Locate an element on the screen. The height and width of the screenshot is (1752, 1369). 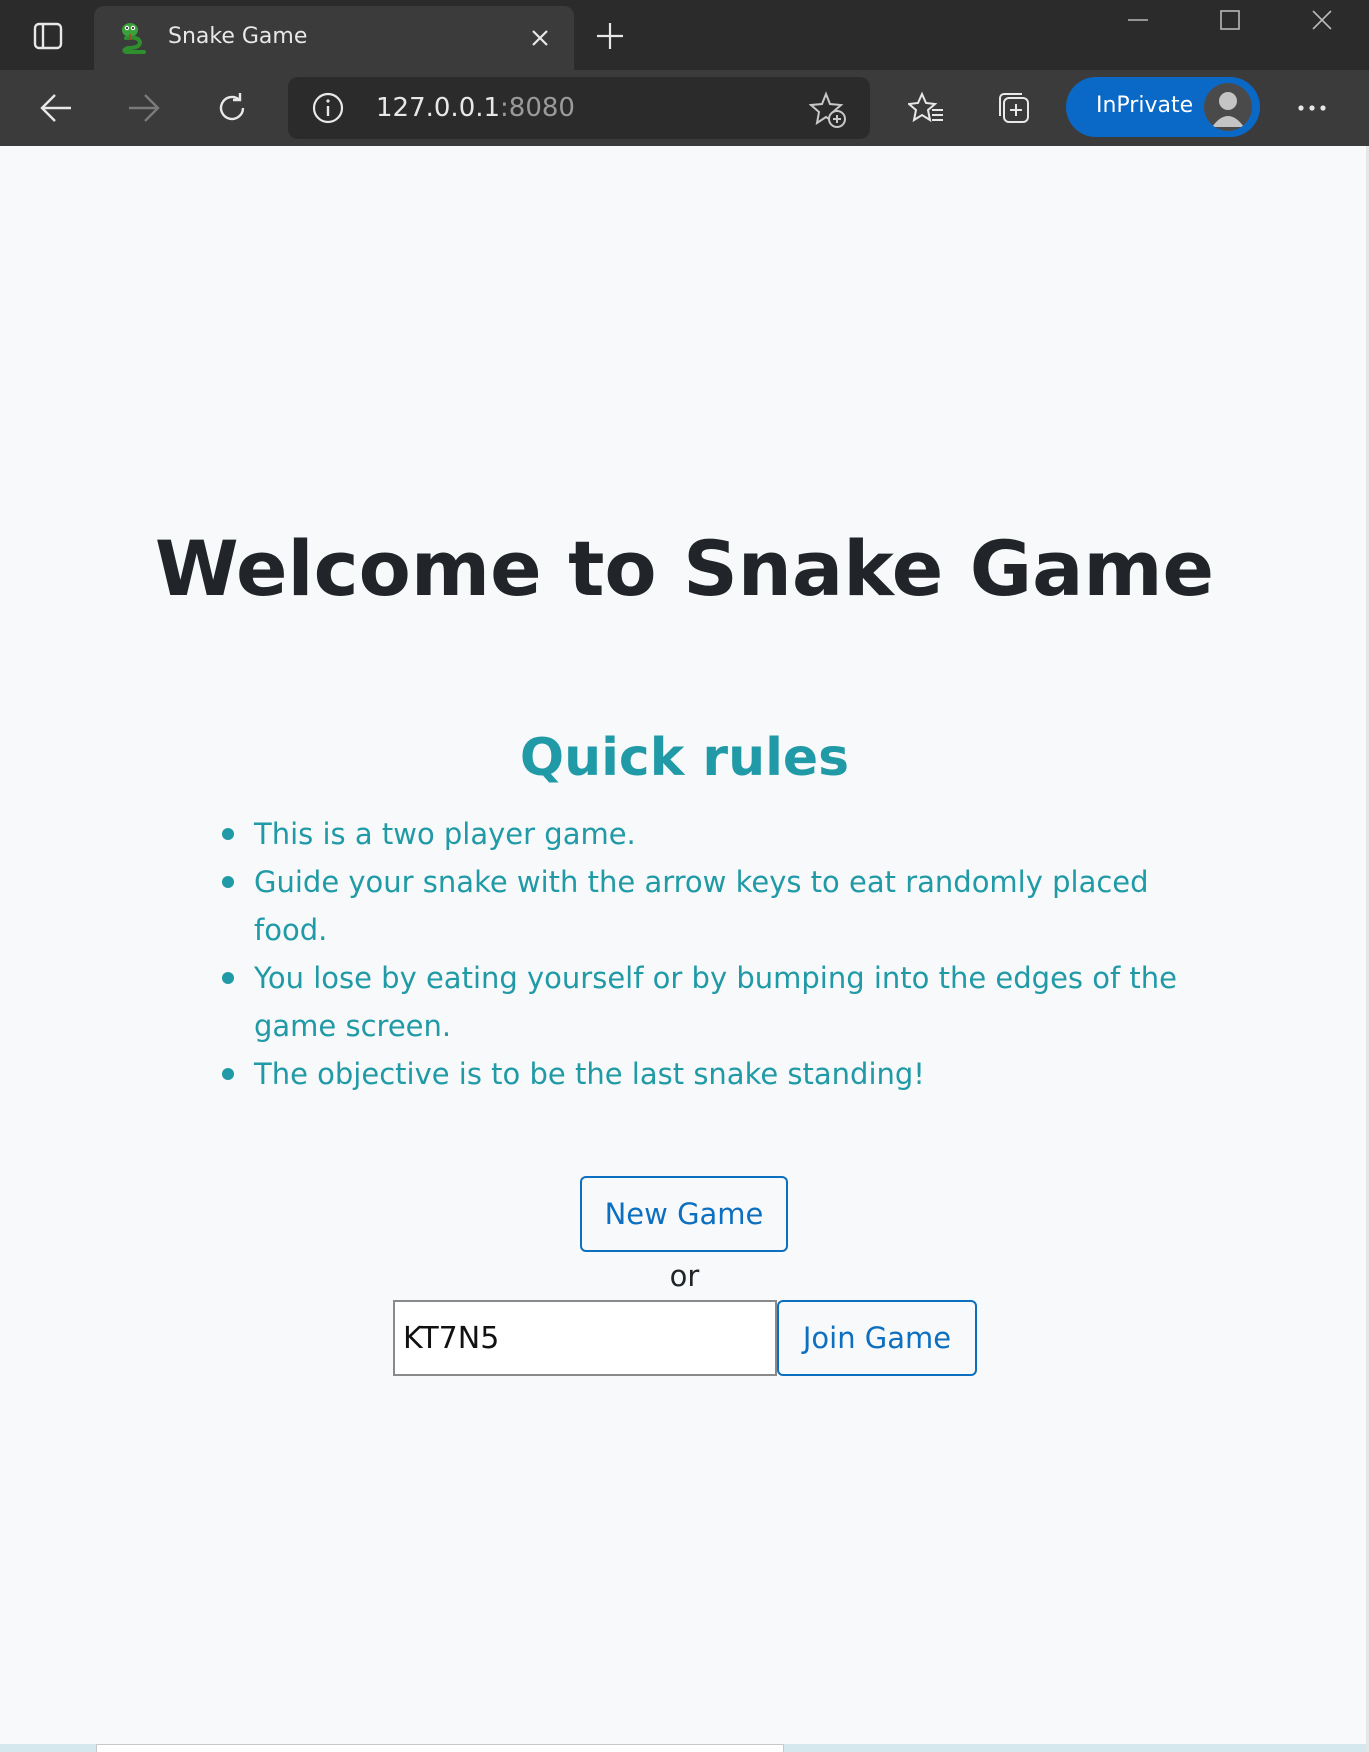
refresh-button is located at coordinates (232, 108).